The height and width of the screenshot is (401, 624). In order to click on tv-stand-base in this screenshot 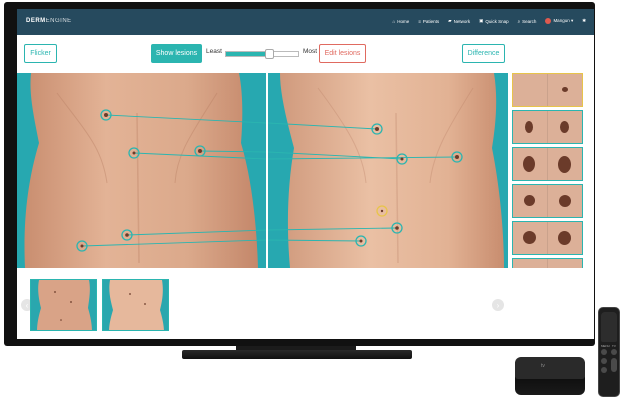, I will do `click(297, 354)`.